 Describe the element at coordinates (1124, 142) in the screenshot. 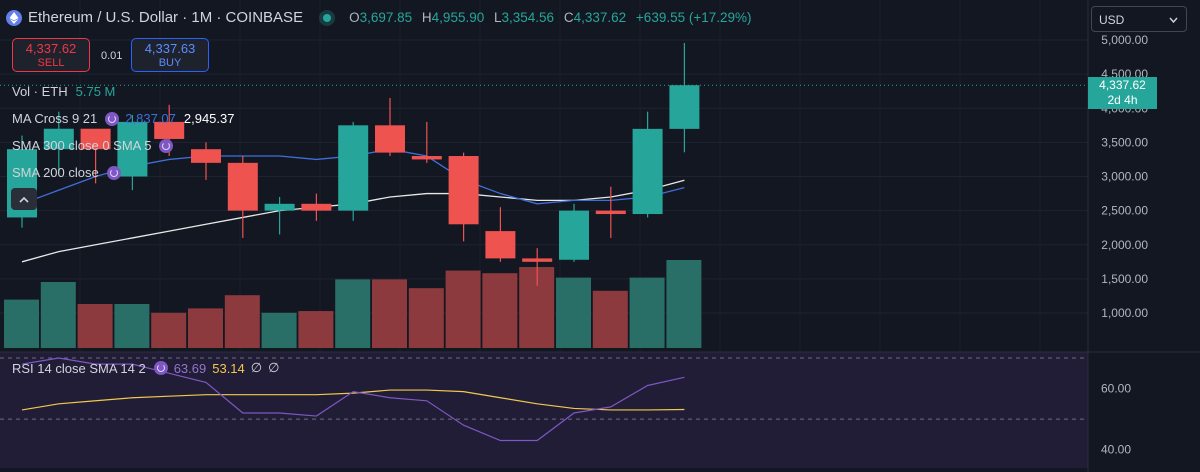

I see `price-axis-tick: 3,500.00` at that location.